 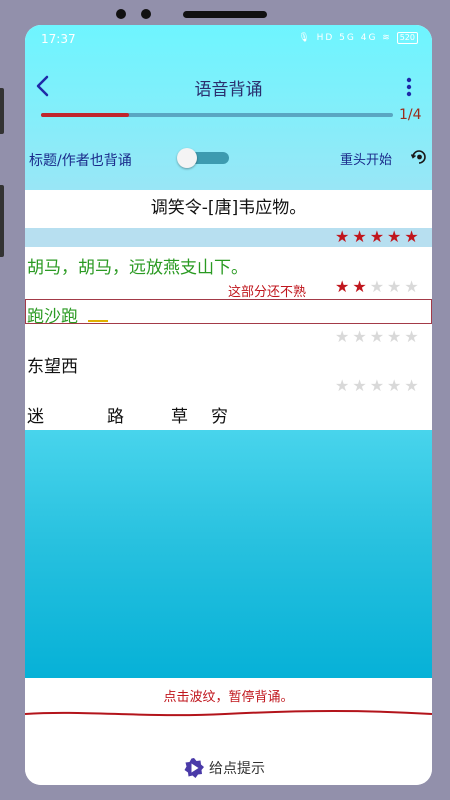 I want to click on line2-rating: ★ ★ ★ ★ ★, so click(x=377, y=337).